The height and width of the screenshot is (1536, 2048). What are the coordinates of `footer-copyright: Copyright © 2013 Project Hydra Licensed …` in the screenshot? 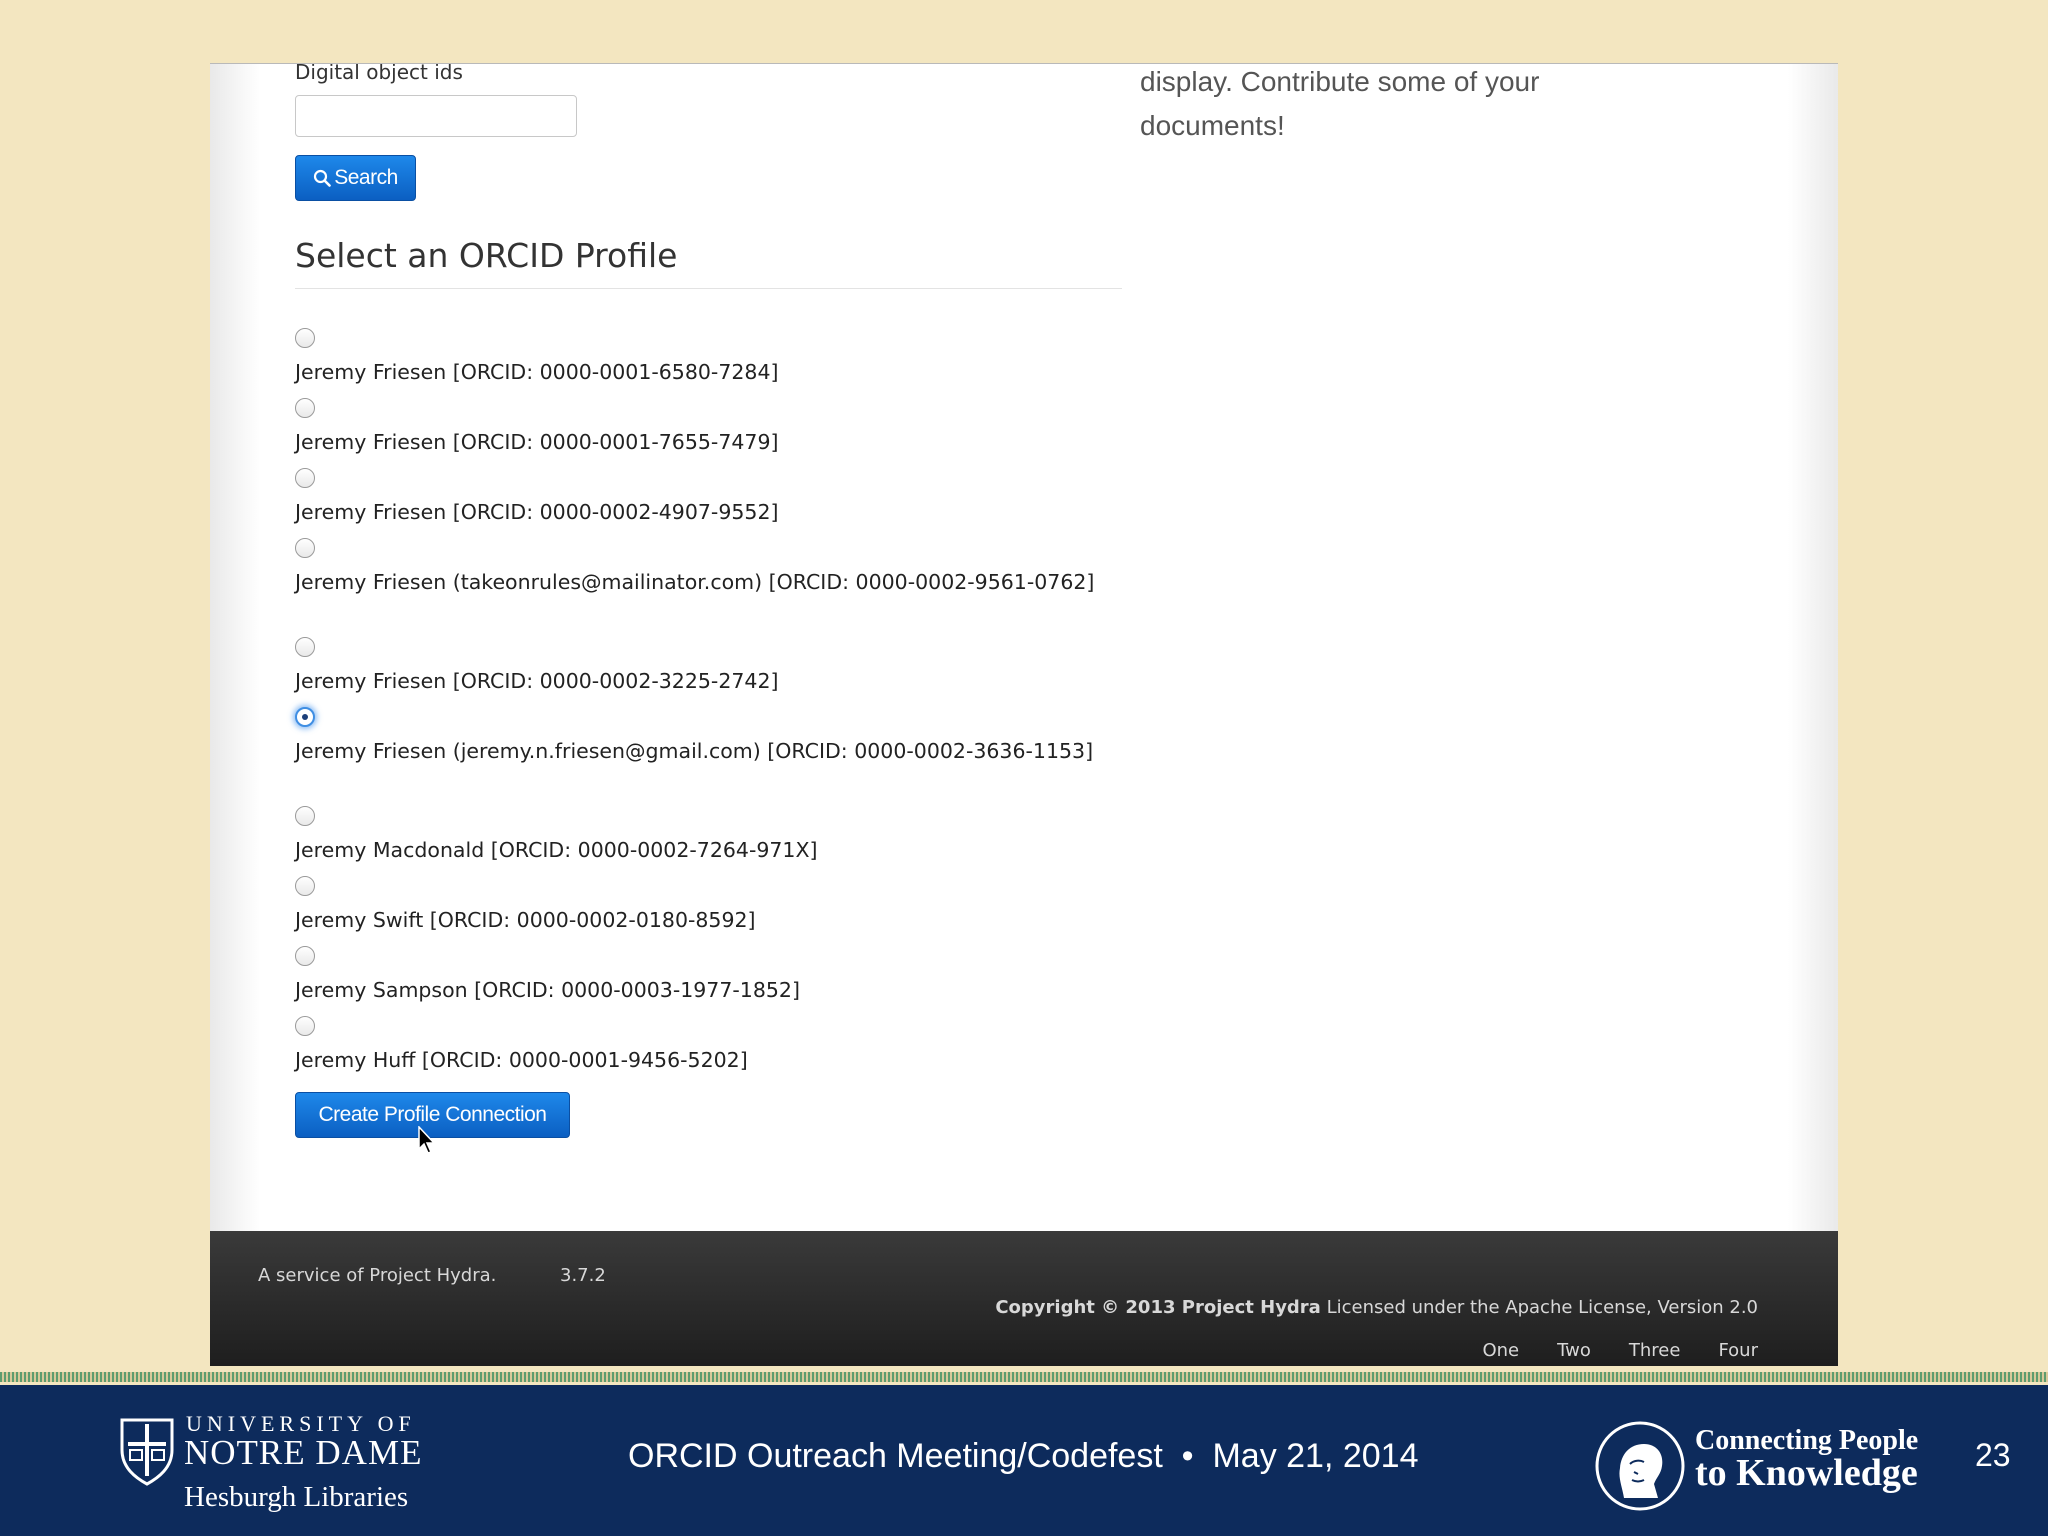 It's located at (1376, 1307).